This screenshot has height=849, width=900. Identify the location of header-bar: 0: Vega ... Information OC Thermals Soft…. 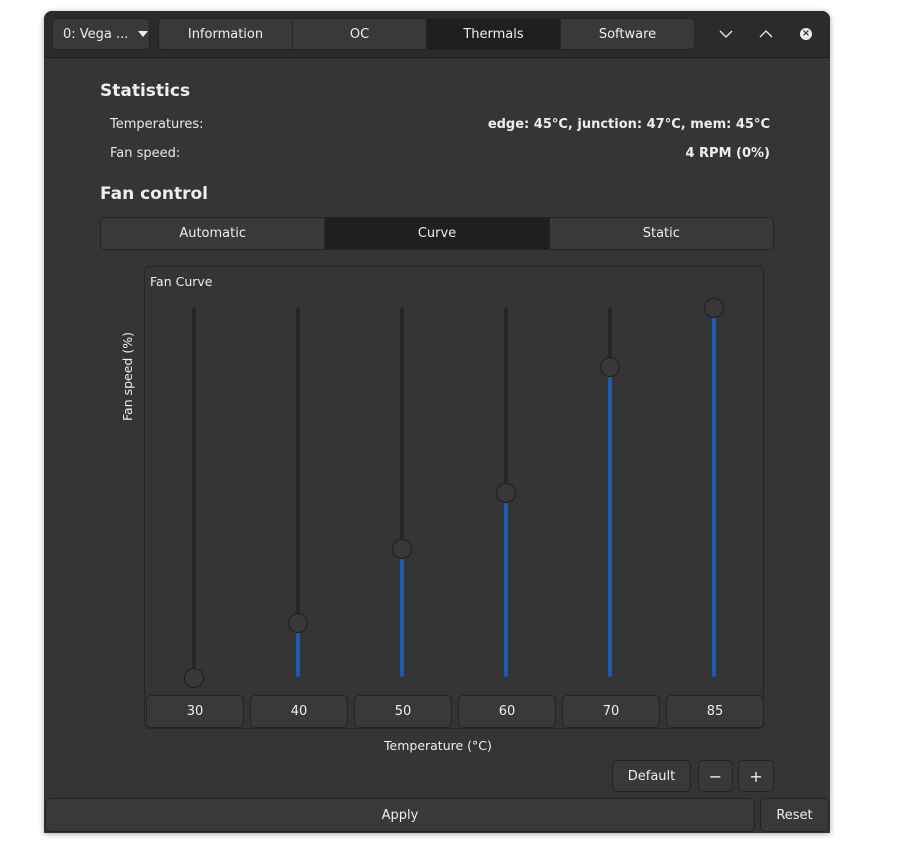
(437, 34).